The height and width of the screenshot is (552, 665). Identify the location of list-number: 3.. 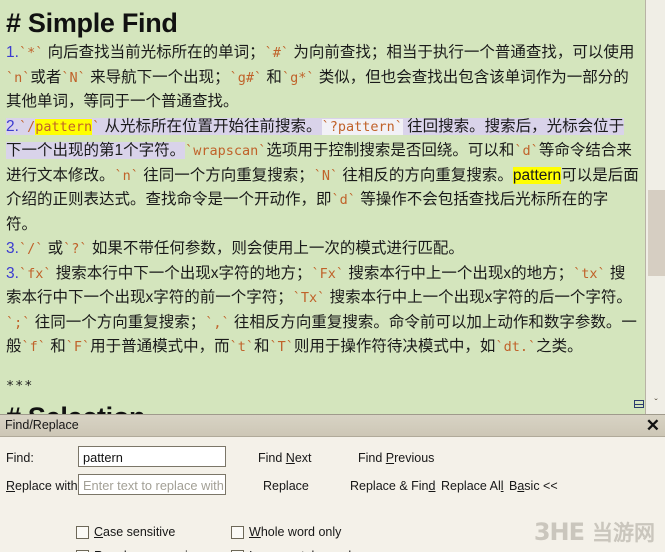
(12, 273).